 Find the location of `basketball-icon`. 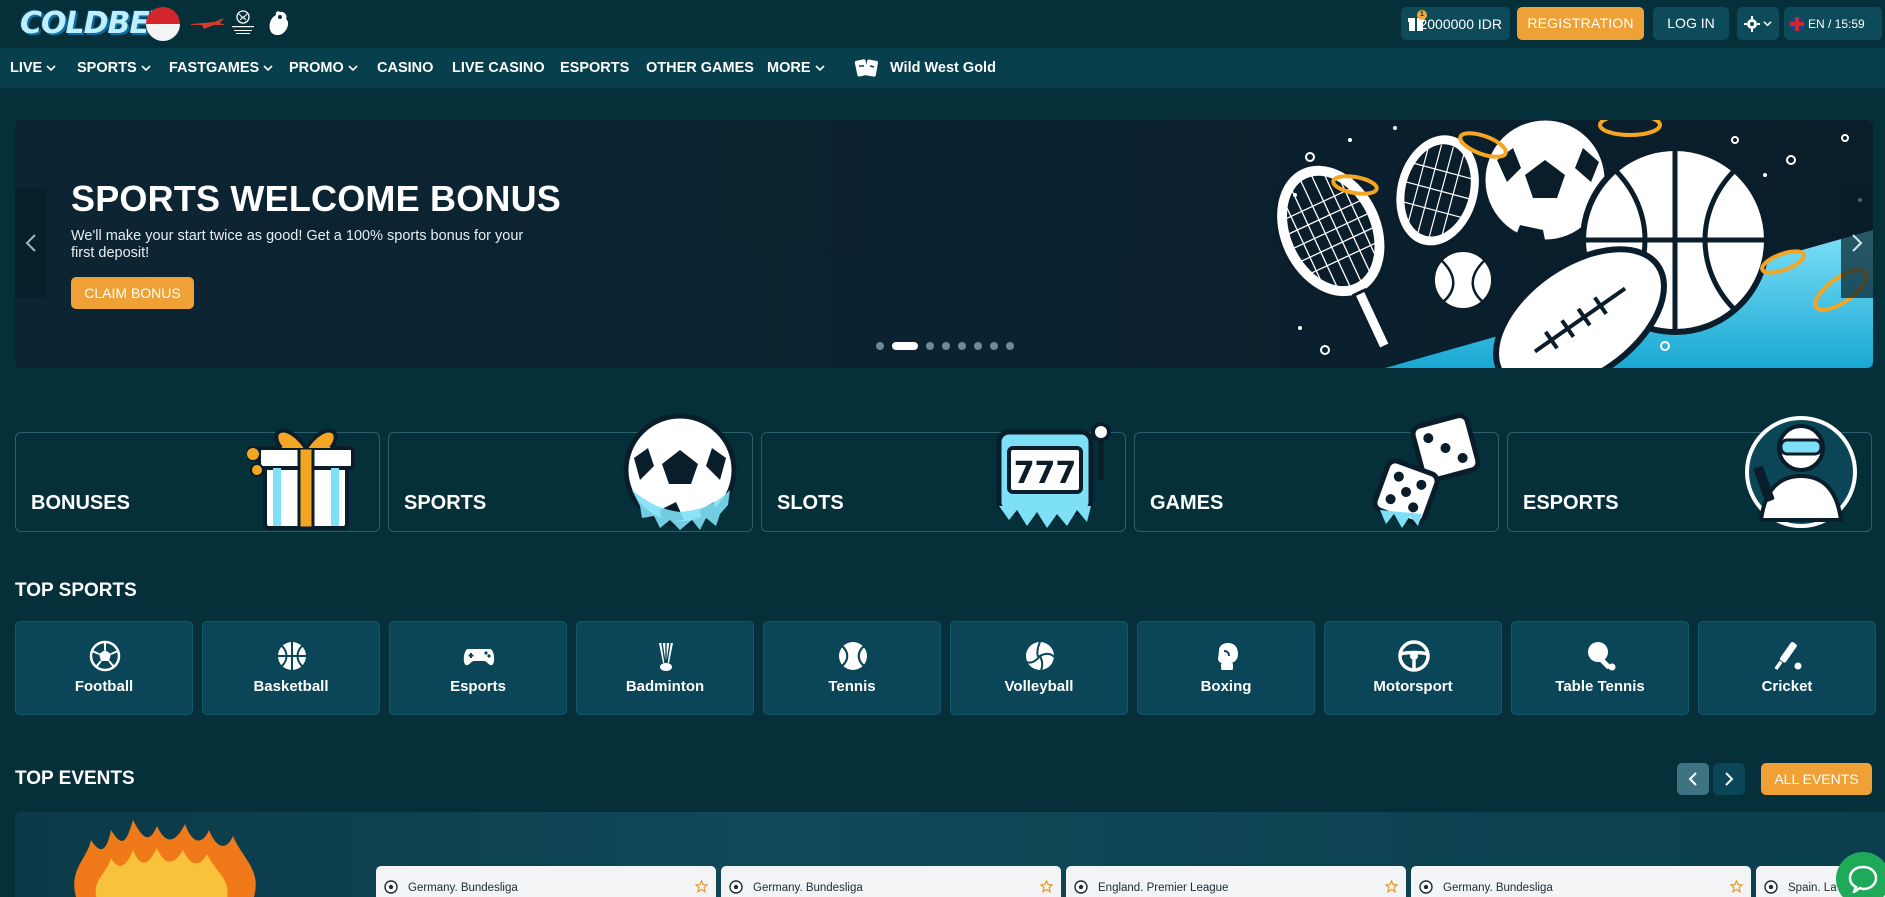

basketball-icon is located at coordinates (292, 656).